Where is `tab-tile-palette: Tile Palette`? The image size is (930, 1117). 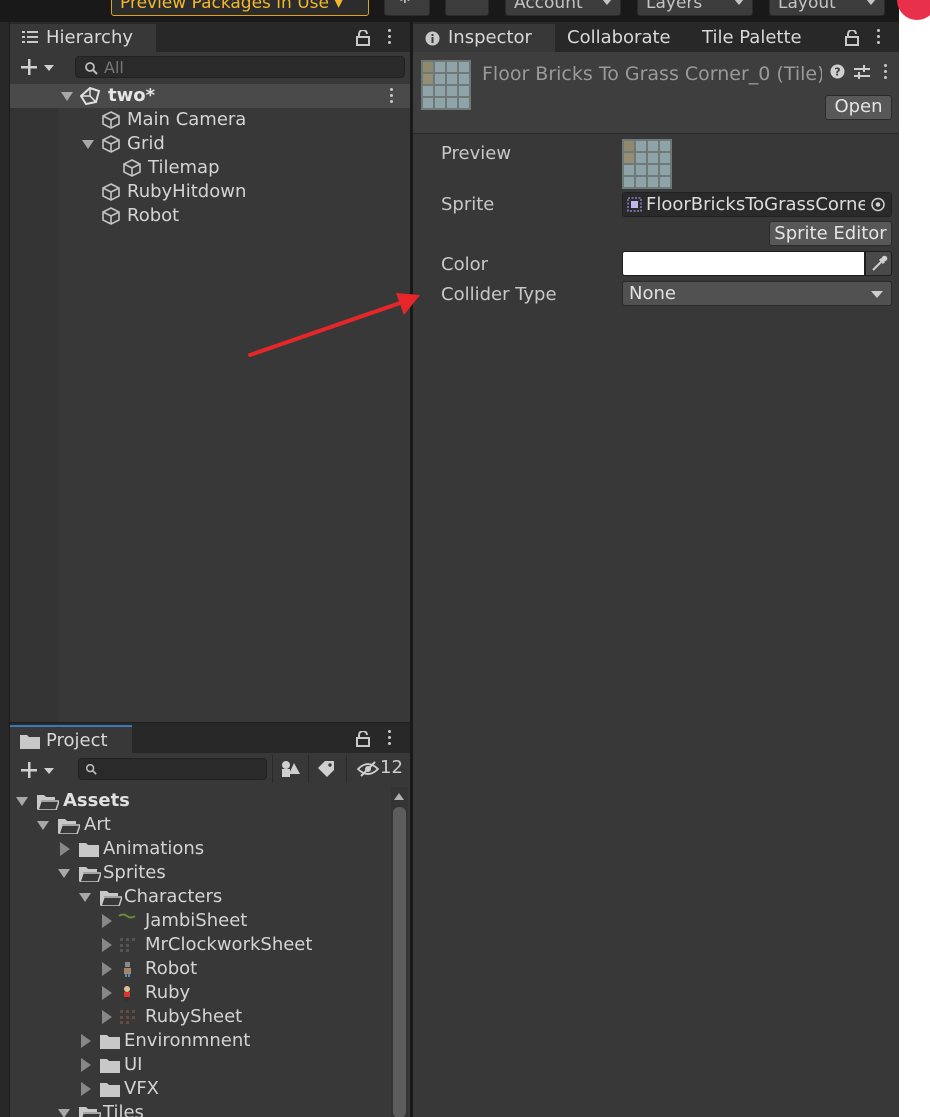 tab-tile-palette: Tile Palette is located at coordinates (752, 38).